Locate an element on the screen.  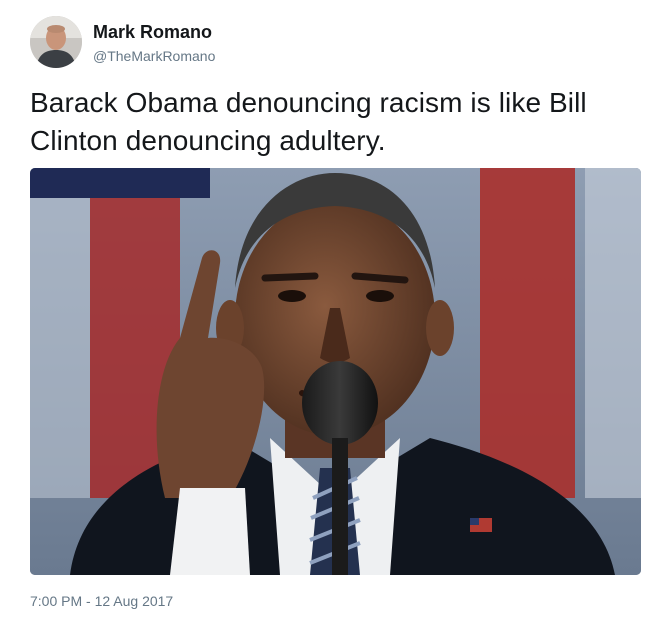
author-handle: @TheMarkRomano is located at coordinates (154, 56).